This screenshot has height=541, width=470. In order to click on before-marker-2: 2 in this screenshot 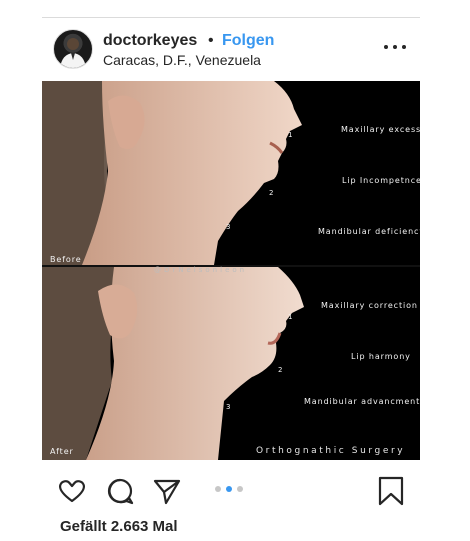, I will do `click(271, 193)`.